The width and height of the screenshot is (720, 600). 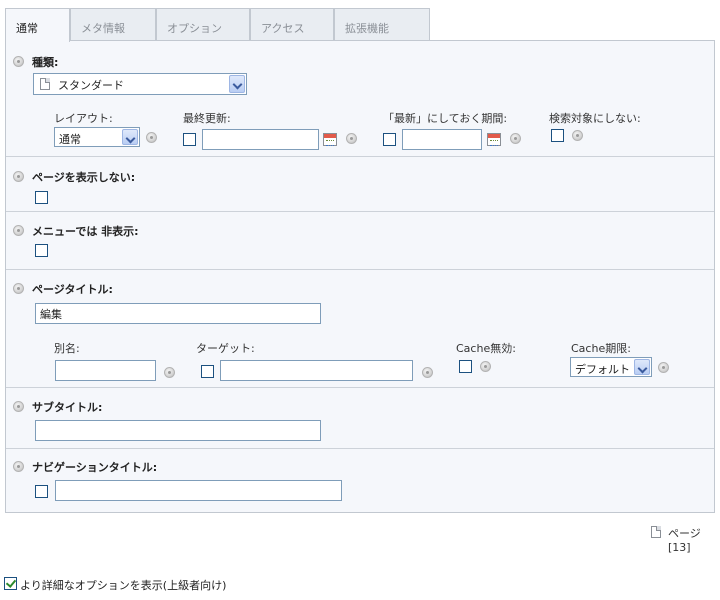 What do you see at coordinates (198, 490) in the screenshot?
I see `nav-title-input` at bounding box center [198, 490].